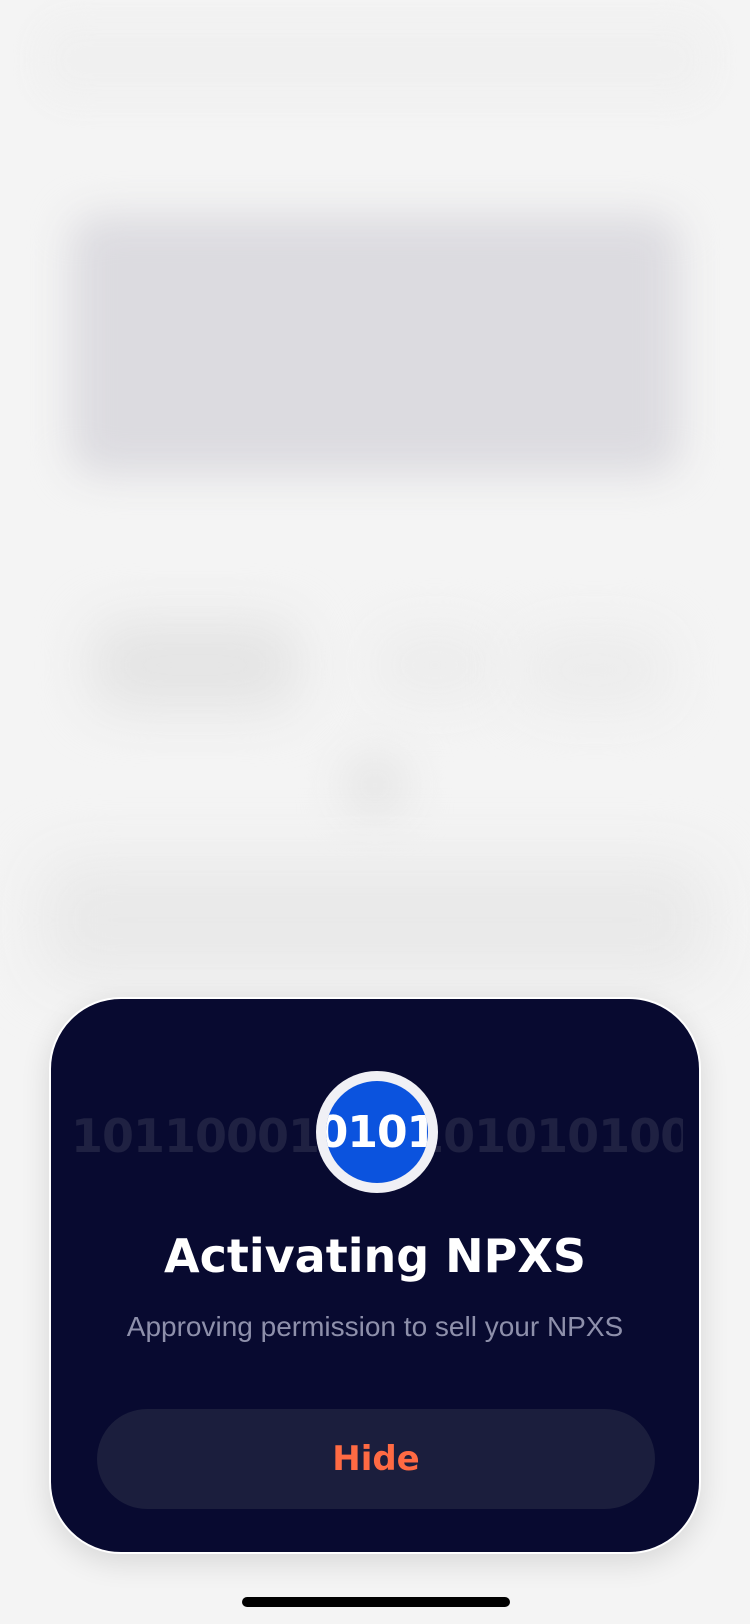 This screenshot has width=750, height=1624. Describe the element at coordinates (595, 670) in the screenshot. I see `blurred-content-c` at that location.